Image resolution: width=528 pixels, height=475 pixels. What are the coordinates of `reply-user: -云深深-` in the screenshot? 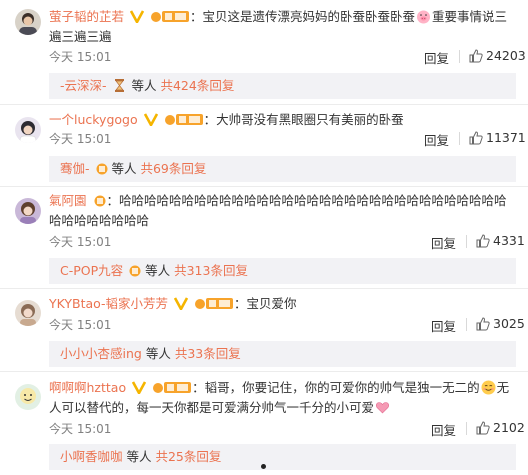 It's located at (83, 85).